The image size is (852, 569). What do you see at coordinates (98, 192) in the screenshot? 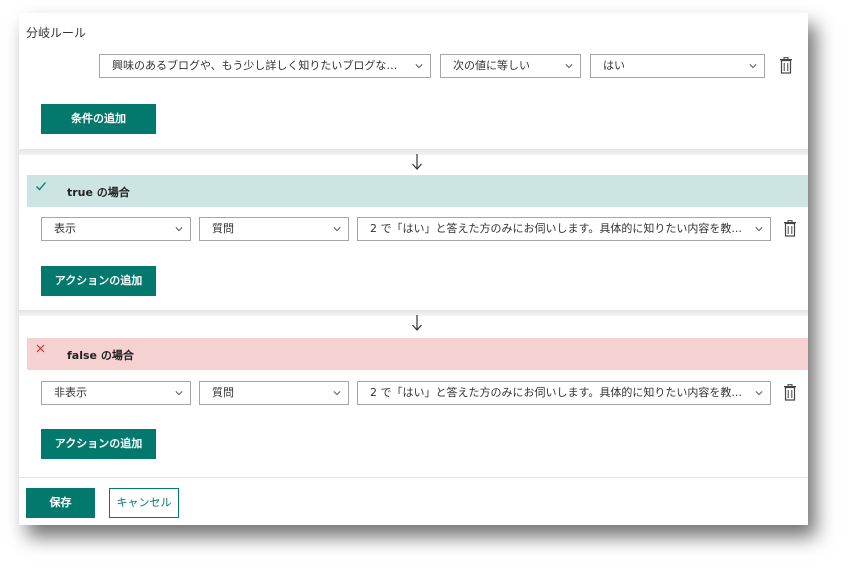
I see `true-branch-label: true の場合` at bounding box center [98, 192].